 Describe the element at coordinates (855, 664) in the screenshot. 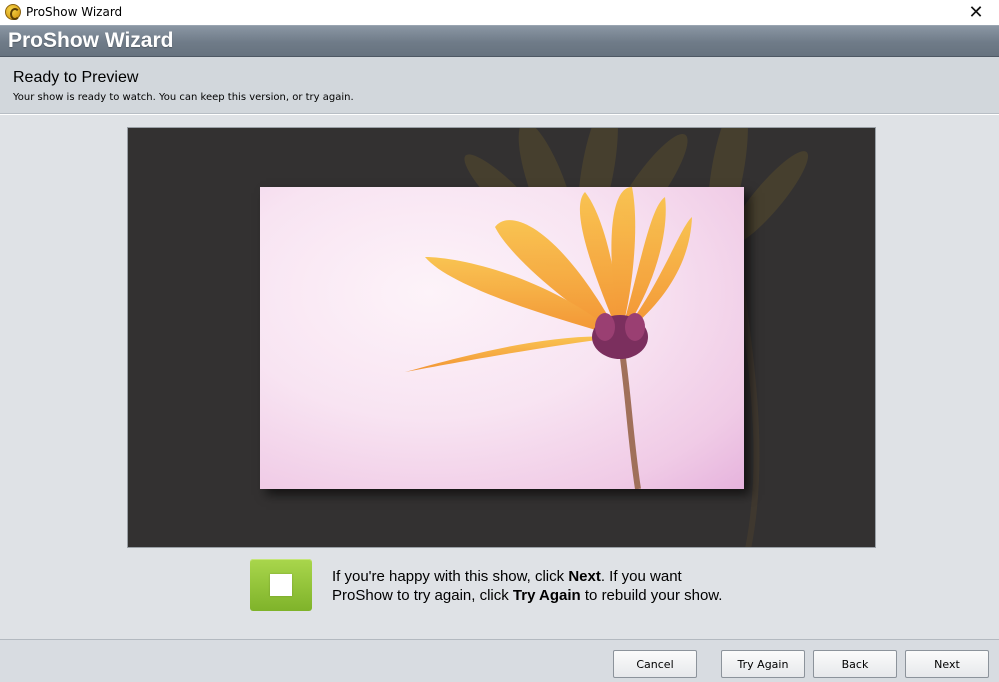

I see `back-button: Back` at that location.